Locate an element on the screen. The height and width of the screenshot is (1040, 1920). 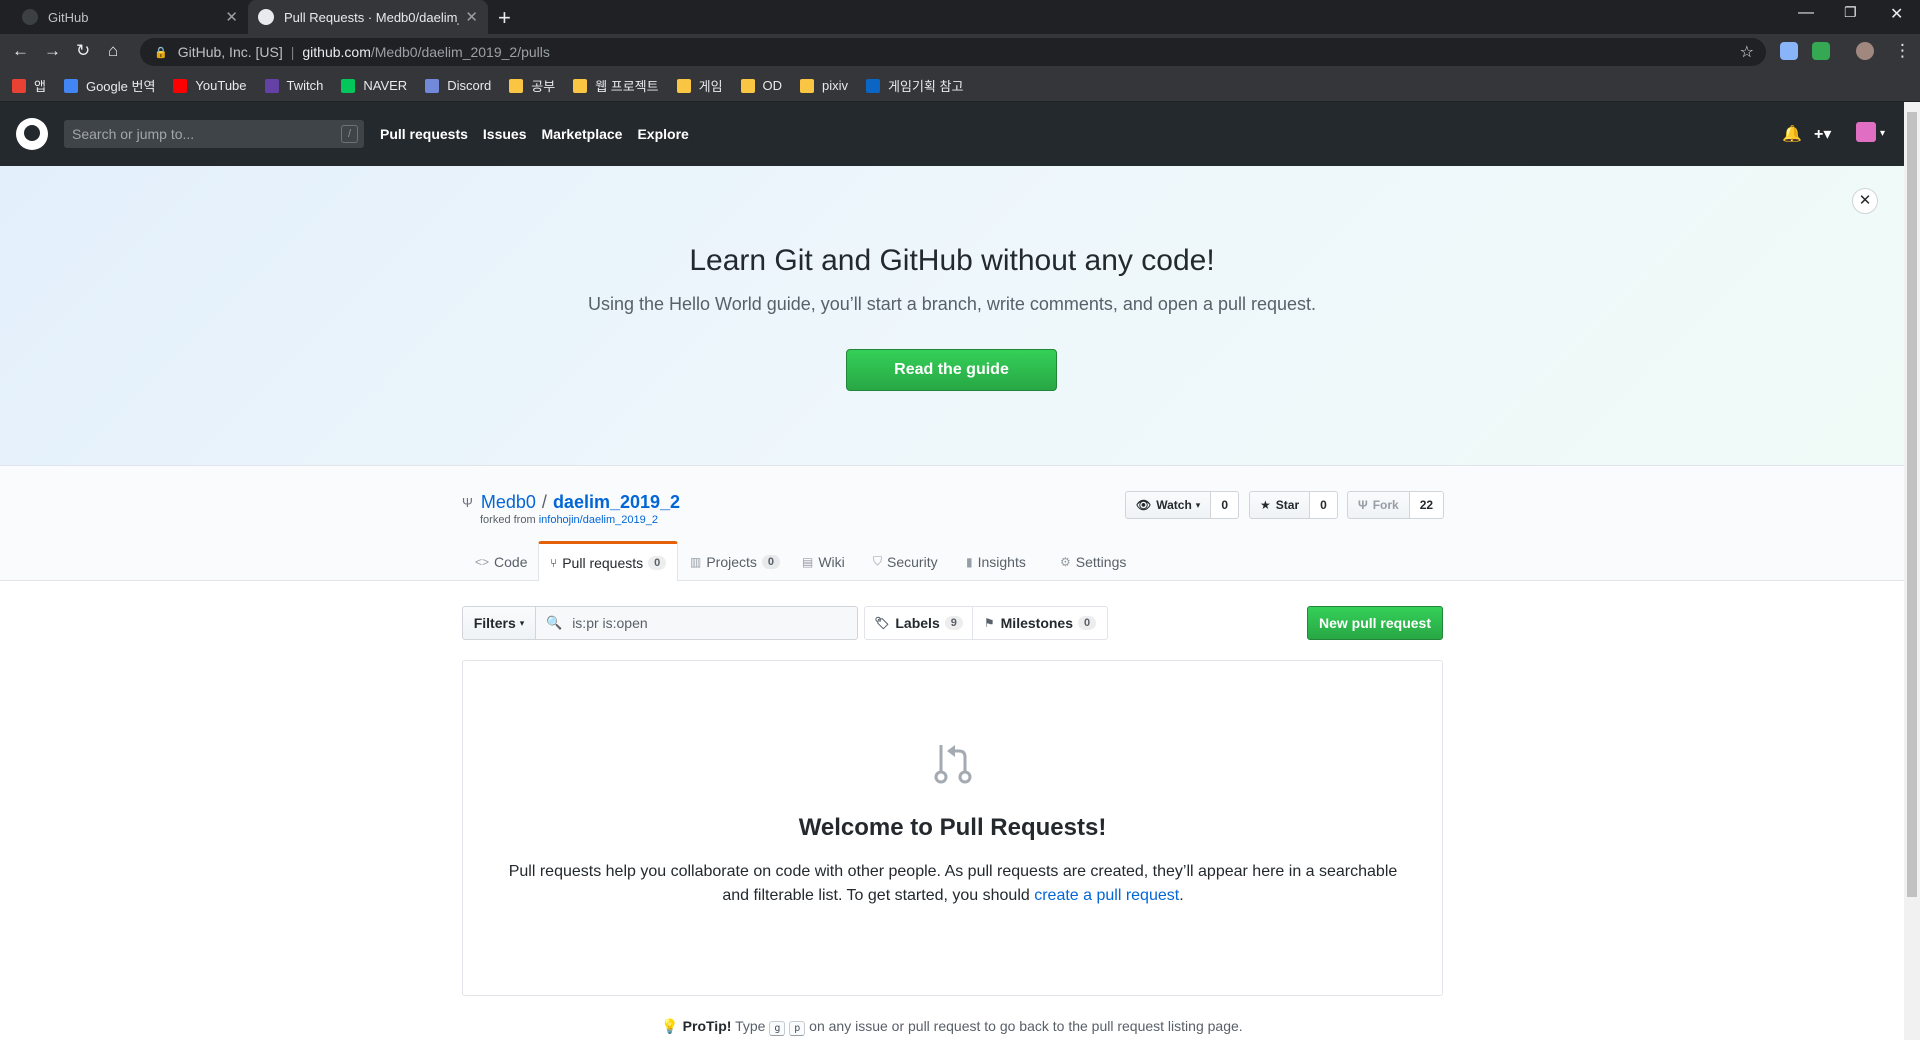
read-the-guide-button: Read the guide is located at coordinates (951, 370).